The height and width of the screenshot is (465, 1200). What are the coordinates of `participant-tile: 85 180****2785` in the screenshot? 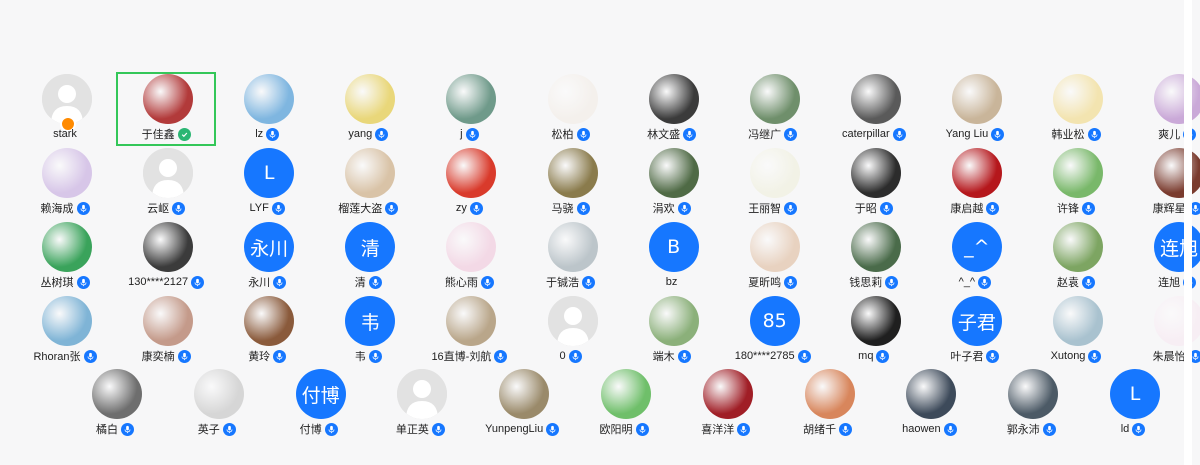 It's located at (773, 331).